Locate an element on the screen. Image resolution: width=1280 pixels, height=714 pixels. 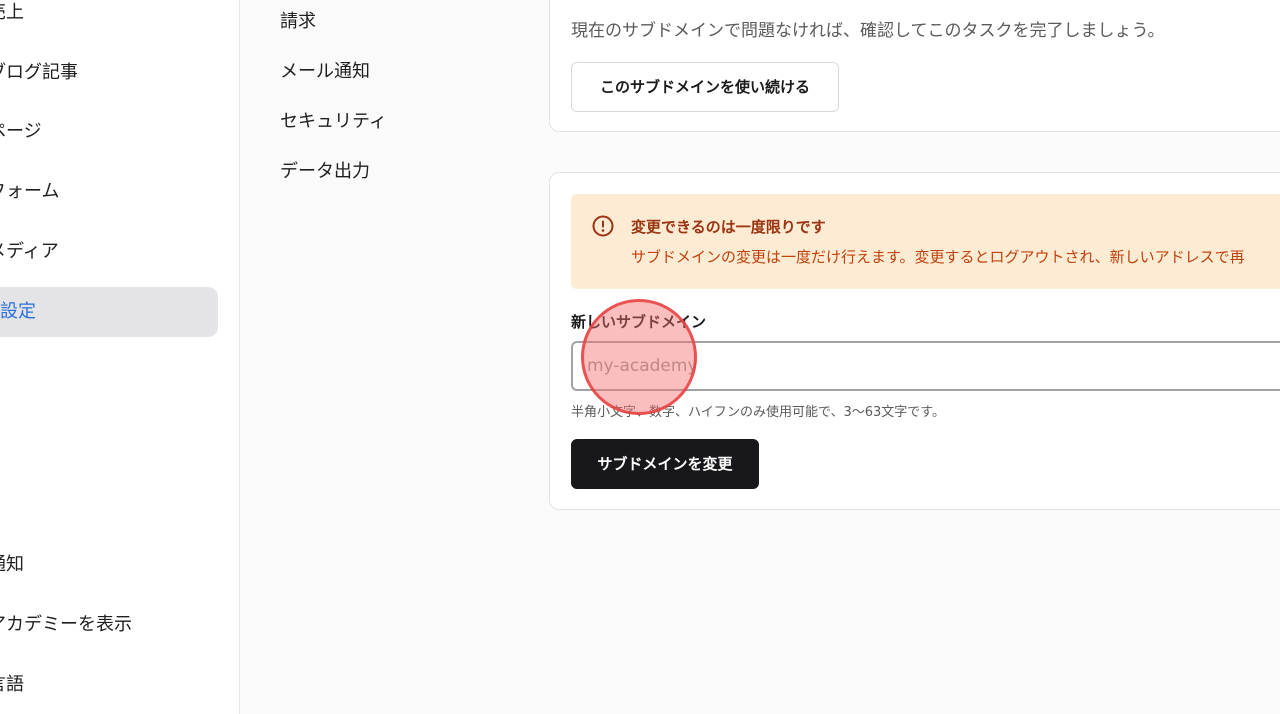
sidebar-item-sales: 売上 is located at coordinates (109, 19).